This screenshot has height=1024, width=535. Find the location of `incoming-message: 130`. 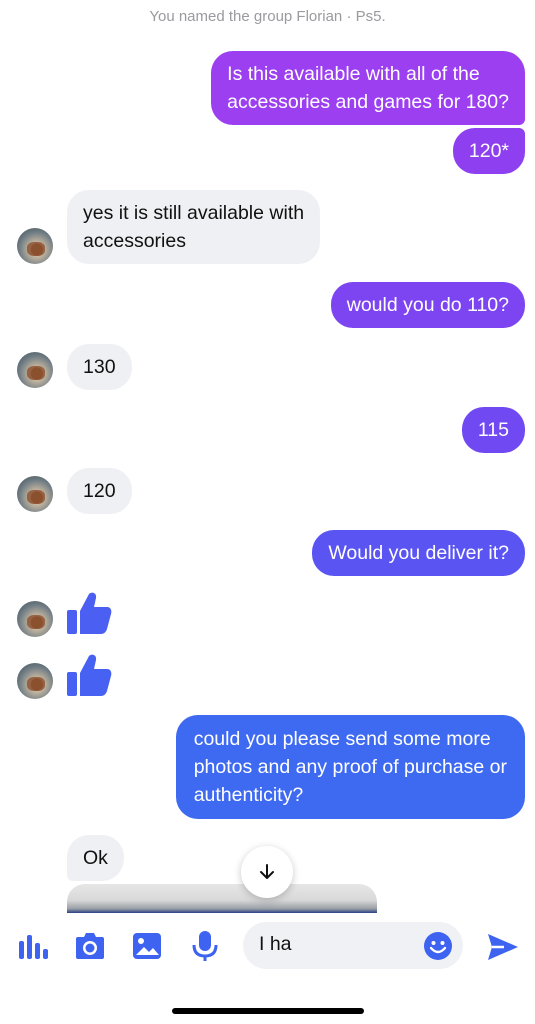

incoming-message: 130 is located at coordinates (99, 367).